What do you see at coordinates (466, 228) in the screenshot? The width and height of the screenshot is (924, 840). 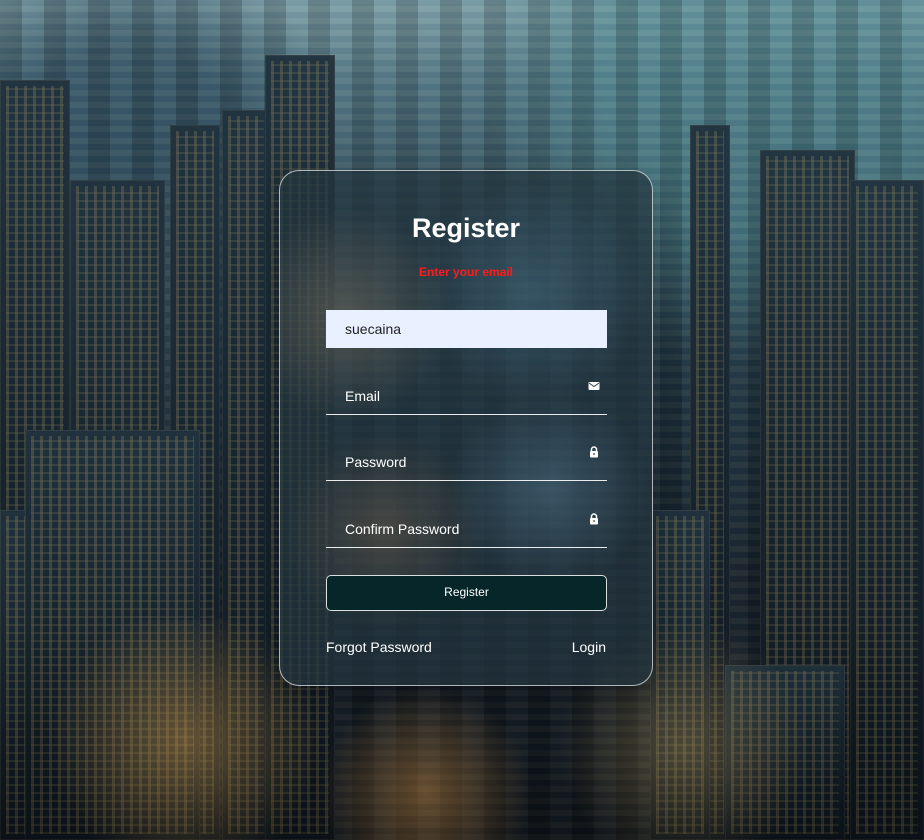 I see `page-title: Register` at bounding box center [466, 228].